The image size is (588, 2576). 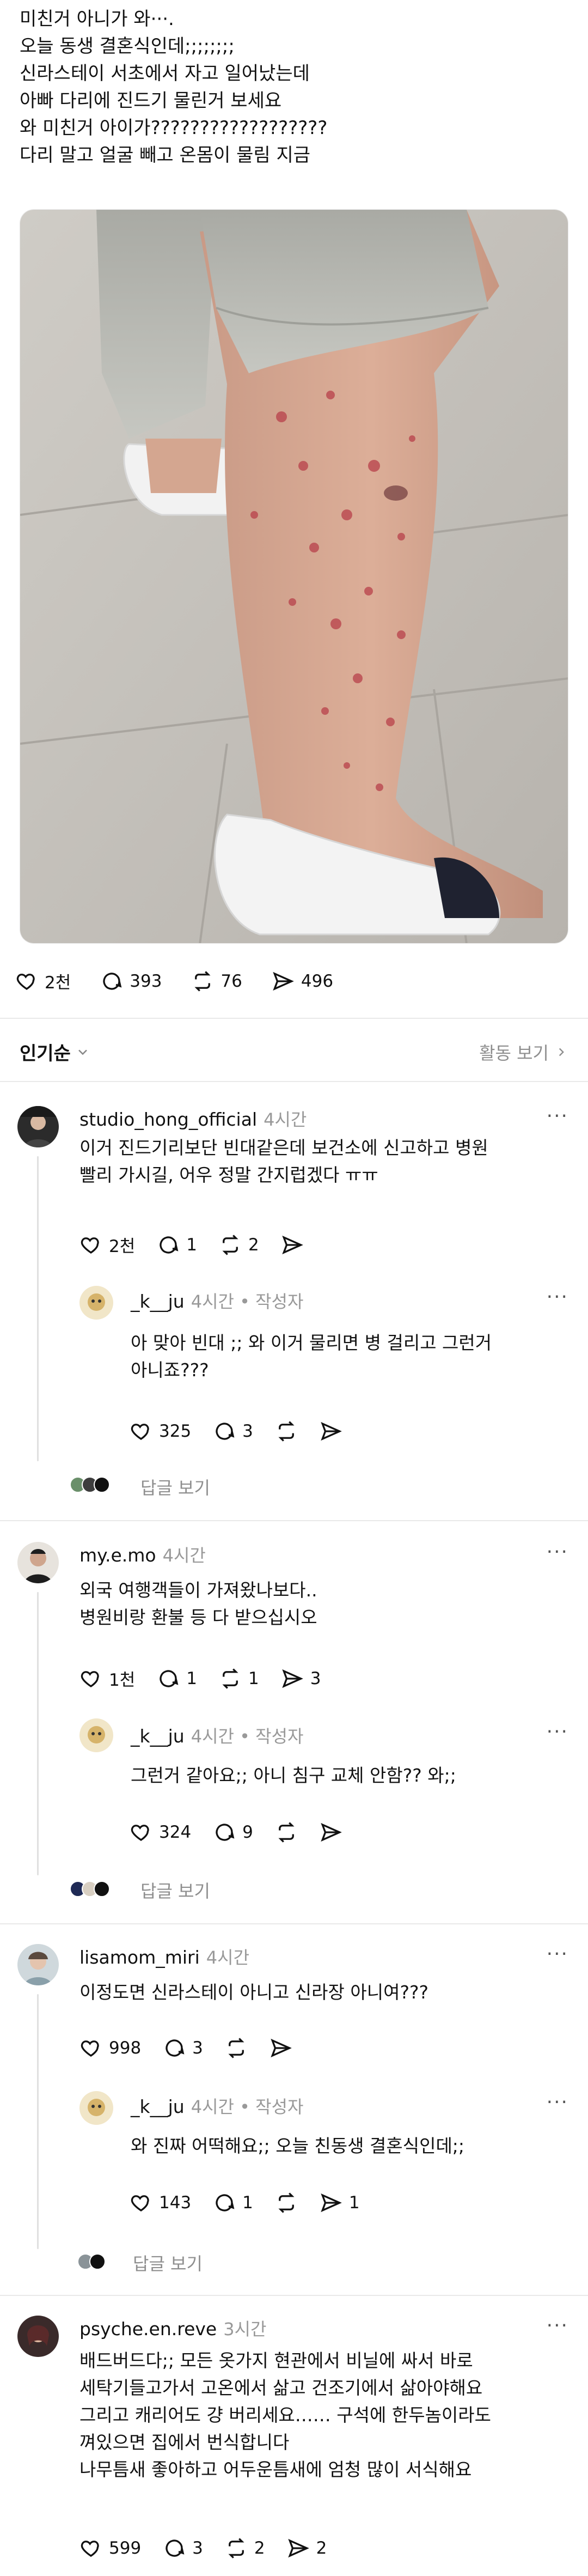 I want to click on share-button: 496, so click(x=302, y=982).